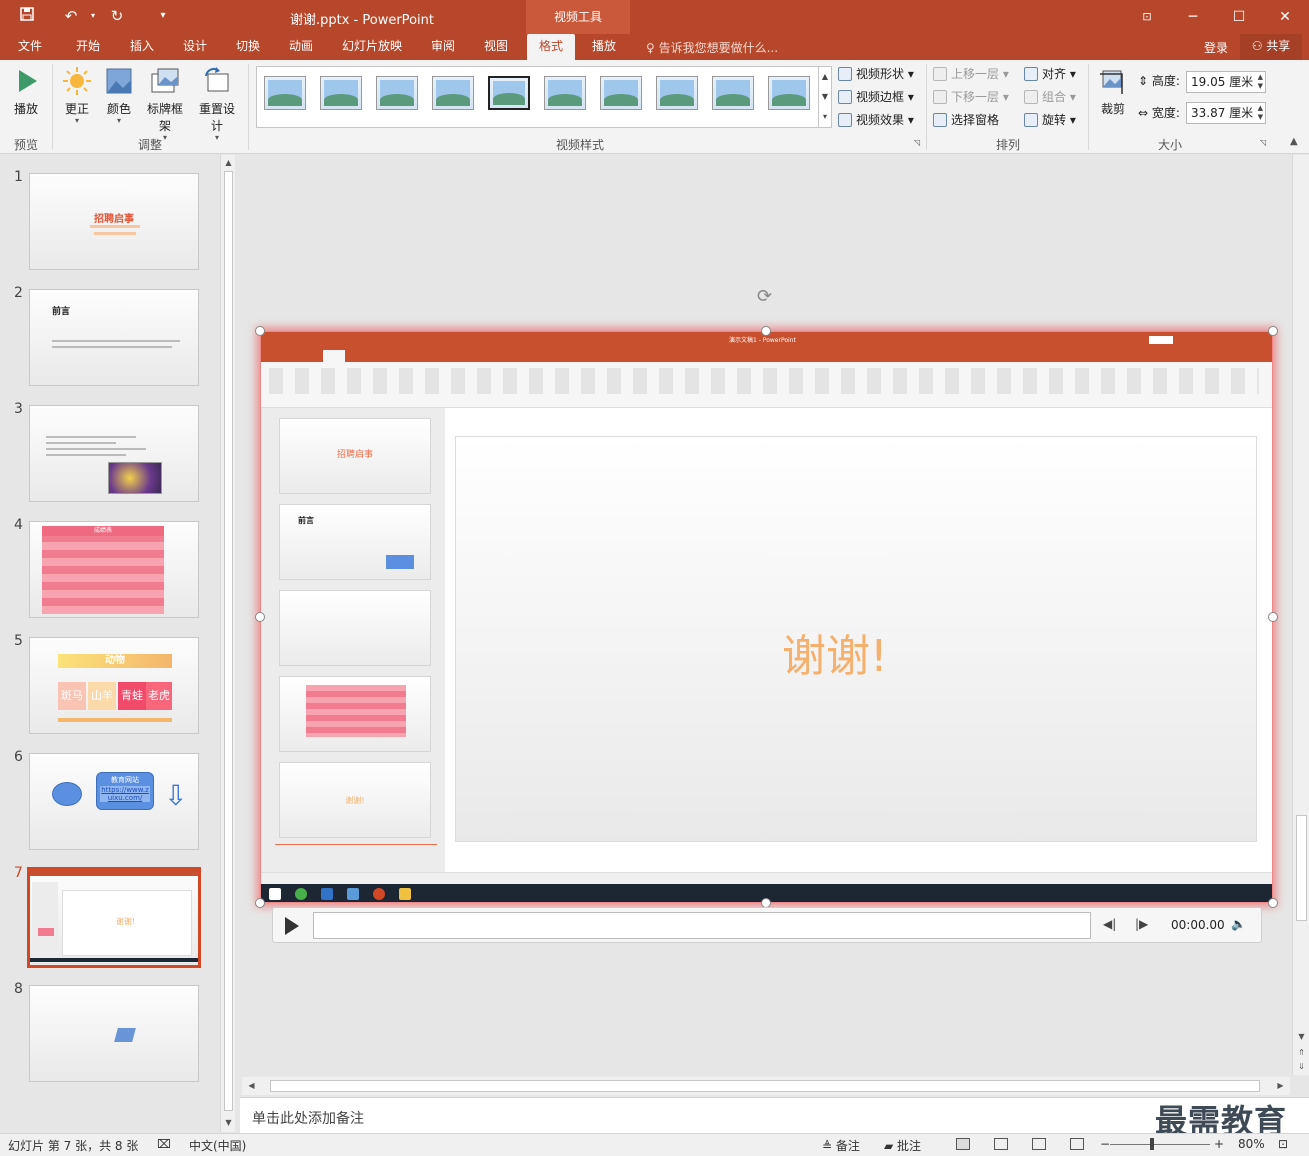 The height and width of the screenshot is (1156, 1309). I want to click on tab-view: 视图, so click(496, 47).